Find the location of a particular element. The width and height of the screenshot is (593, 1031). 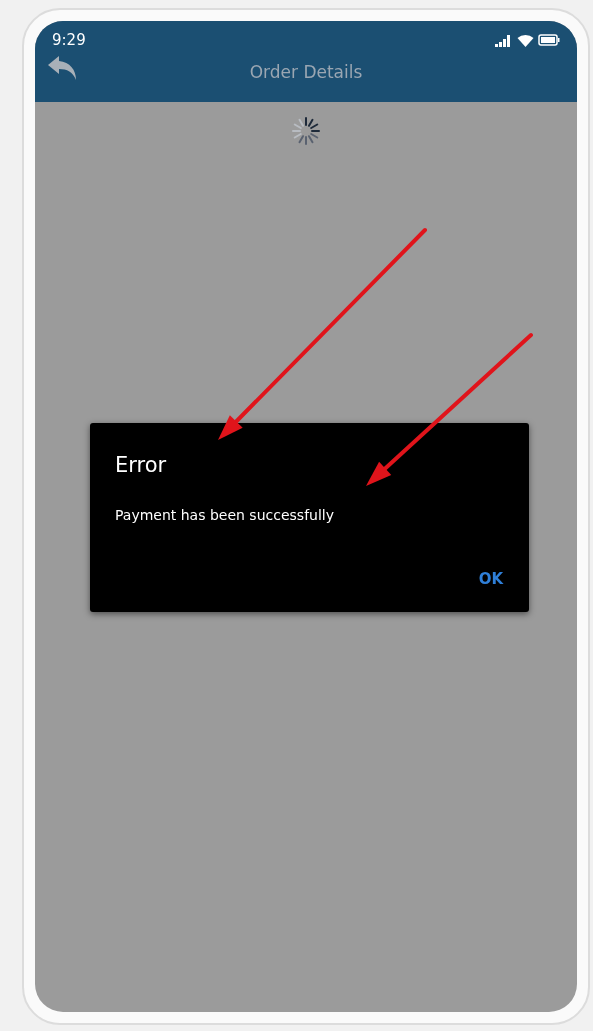

status-time: 9:29 is located at coordinates (69, 40).